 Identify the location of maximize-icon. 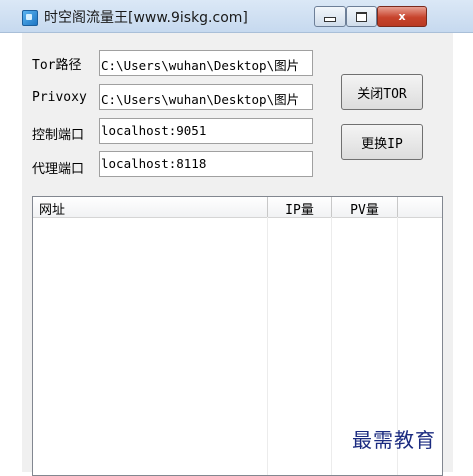
(361, 16).